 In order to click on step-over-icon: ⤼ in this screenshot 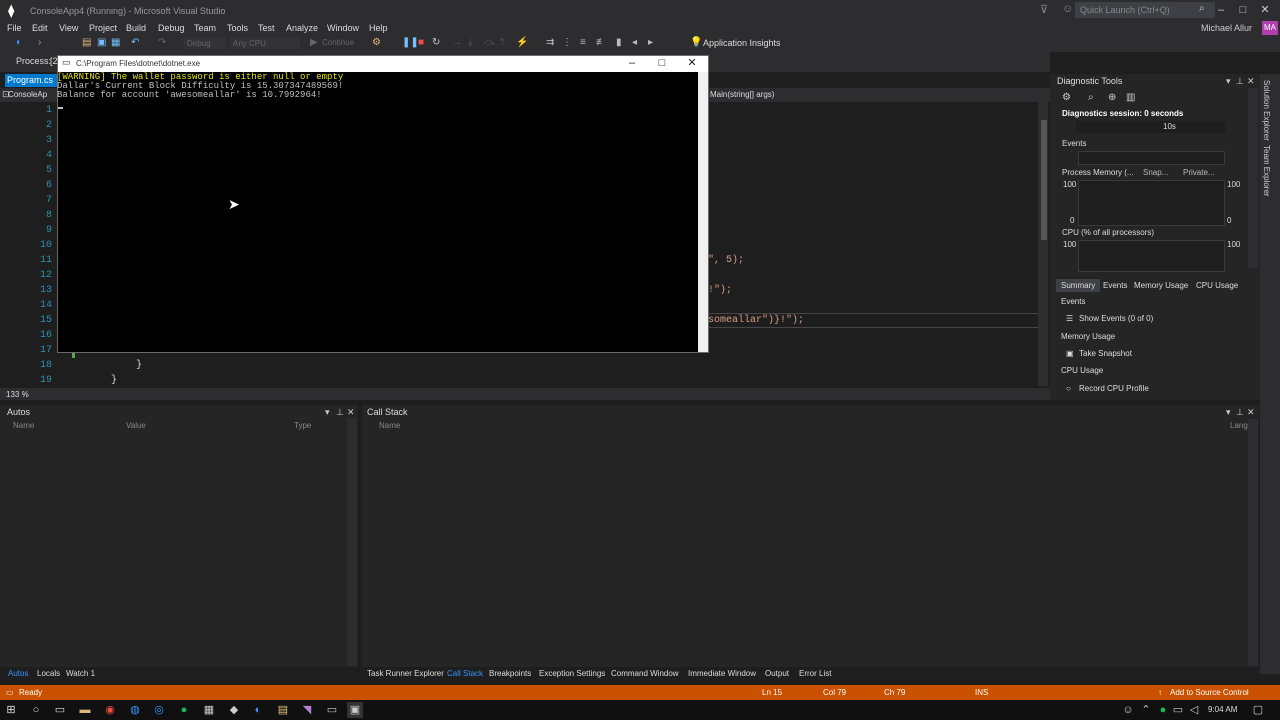, I will do `click(489, 42)`.